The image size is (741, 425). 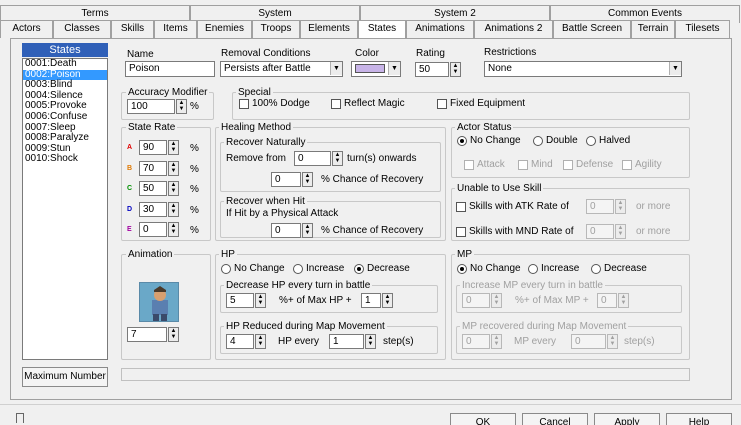 I want to click on hp-map-suffix: step(s), so click(x=398, y=341).